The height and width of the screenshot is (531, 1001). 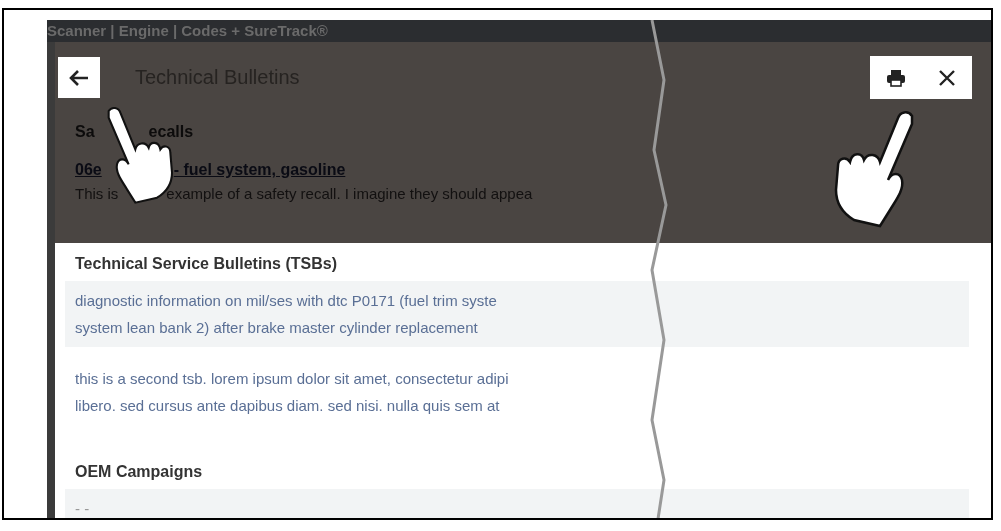 I want to click on heading-fragment: ecalls, so click(x=171, y=131).